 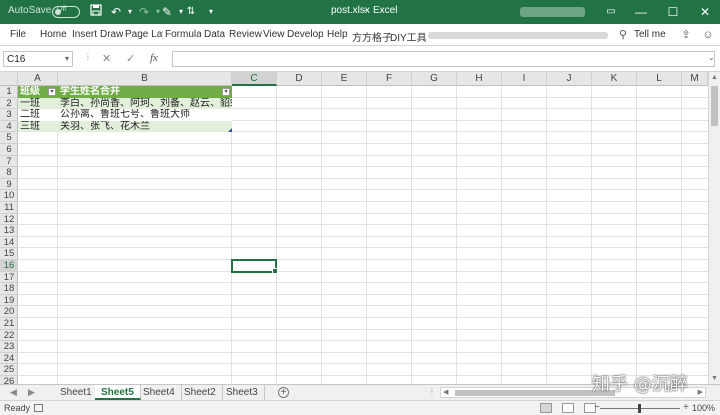 I want to click on row-header: 9, so click(x=9, y=185).